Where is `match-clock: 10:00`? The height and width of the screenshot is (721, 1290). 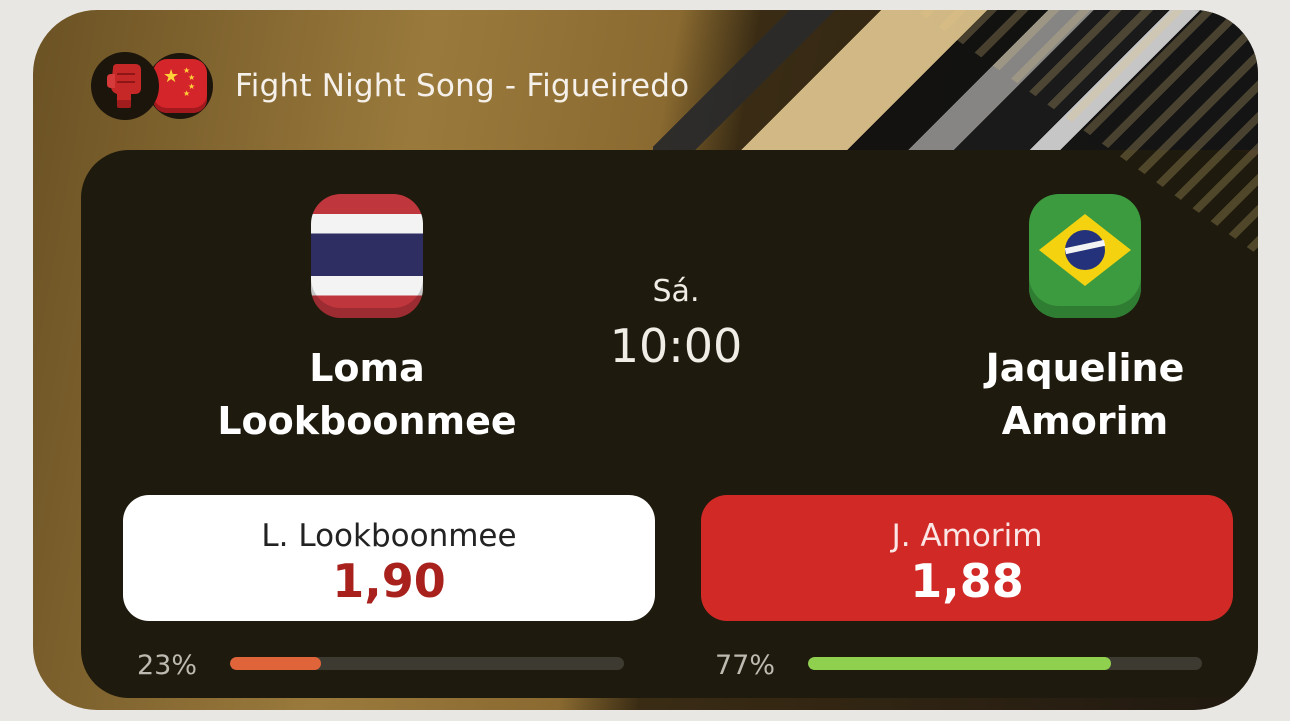 match-clock: 10:00 is located at coordinates (676, 346).